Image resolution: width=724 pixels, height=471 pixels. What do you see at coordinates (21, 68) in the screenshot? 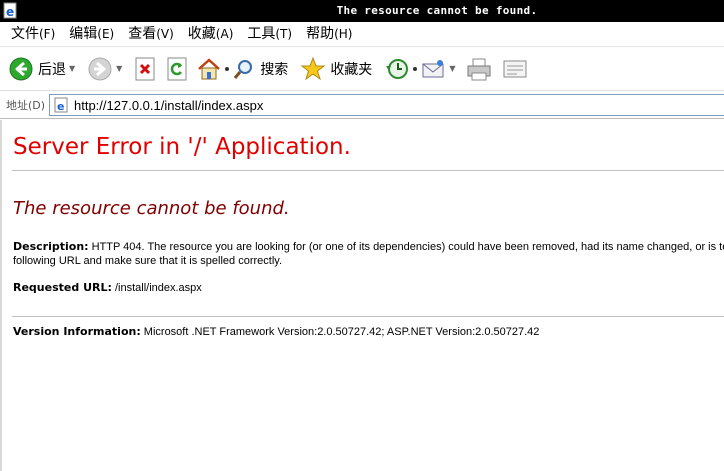
I see `back-arrow-icon` at bounding box center [21, 68].